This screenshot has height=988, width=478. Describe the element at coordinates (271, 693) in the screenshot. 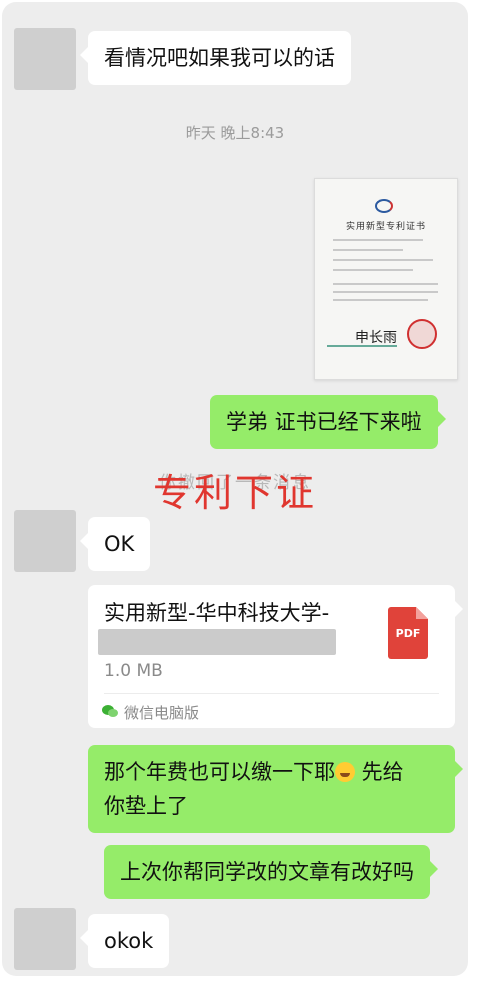

I see `divider` at that location.